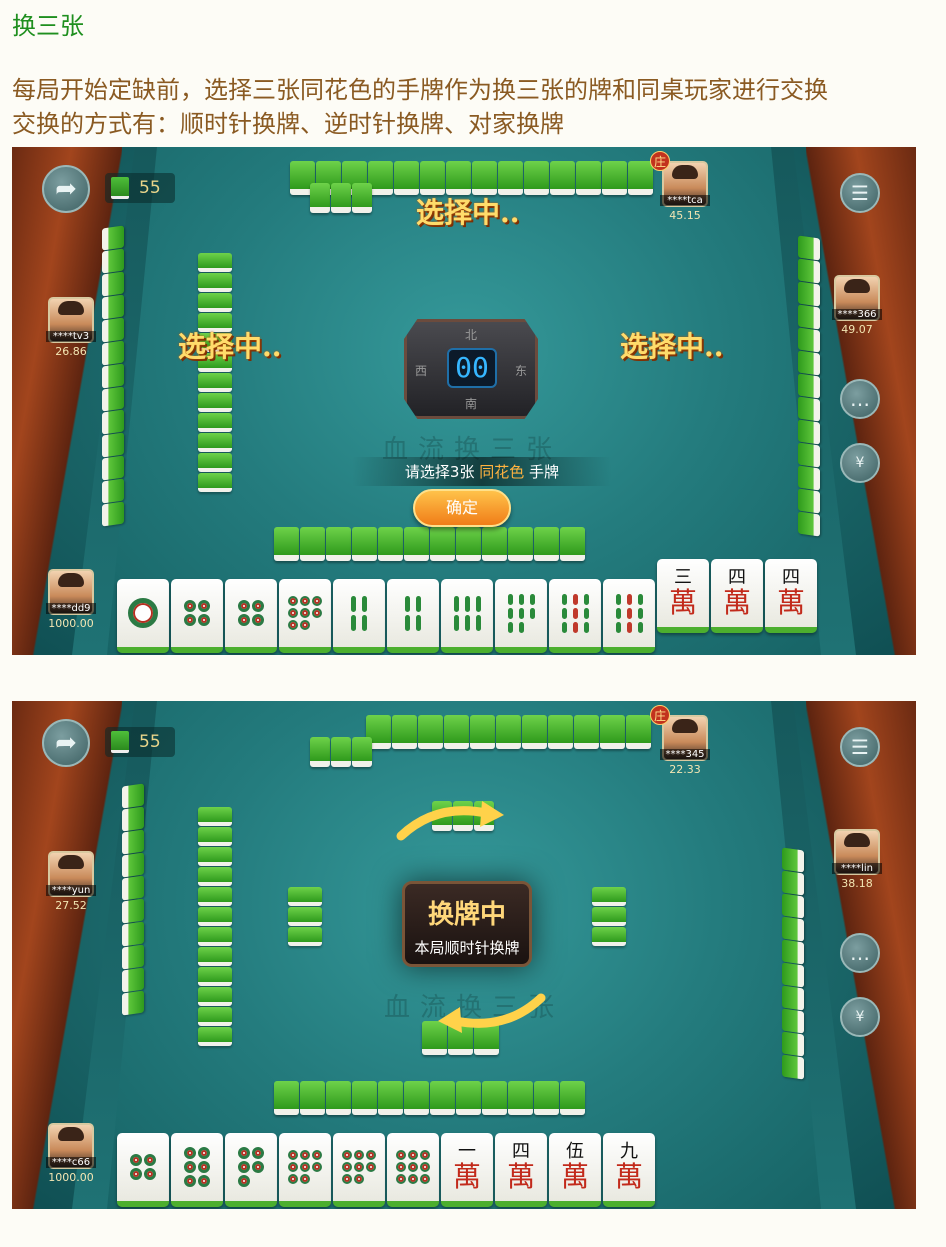 The height and width of the screenshot is (1247, 946). Describe the element at coordinates (71, 599) in the screenshot. I see `player-self: ****dd9 1000.00` at that location.